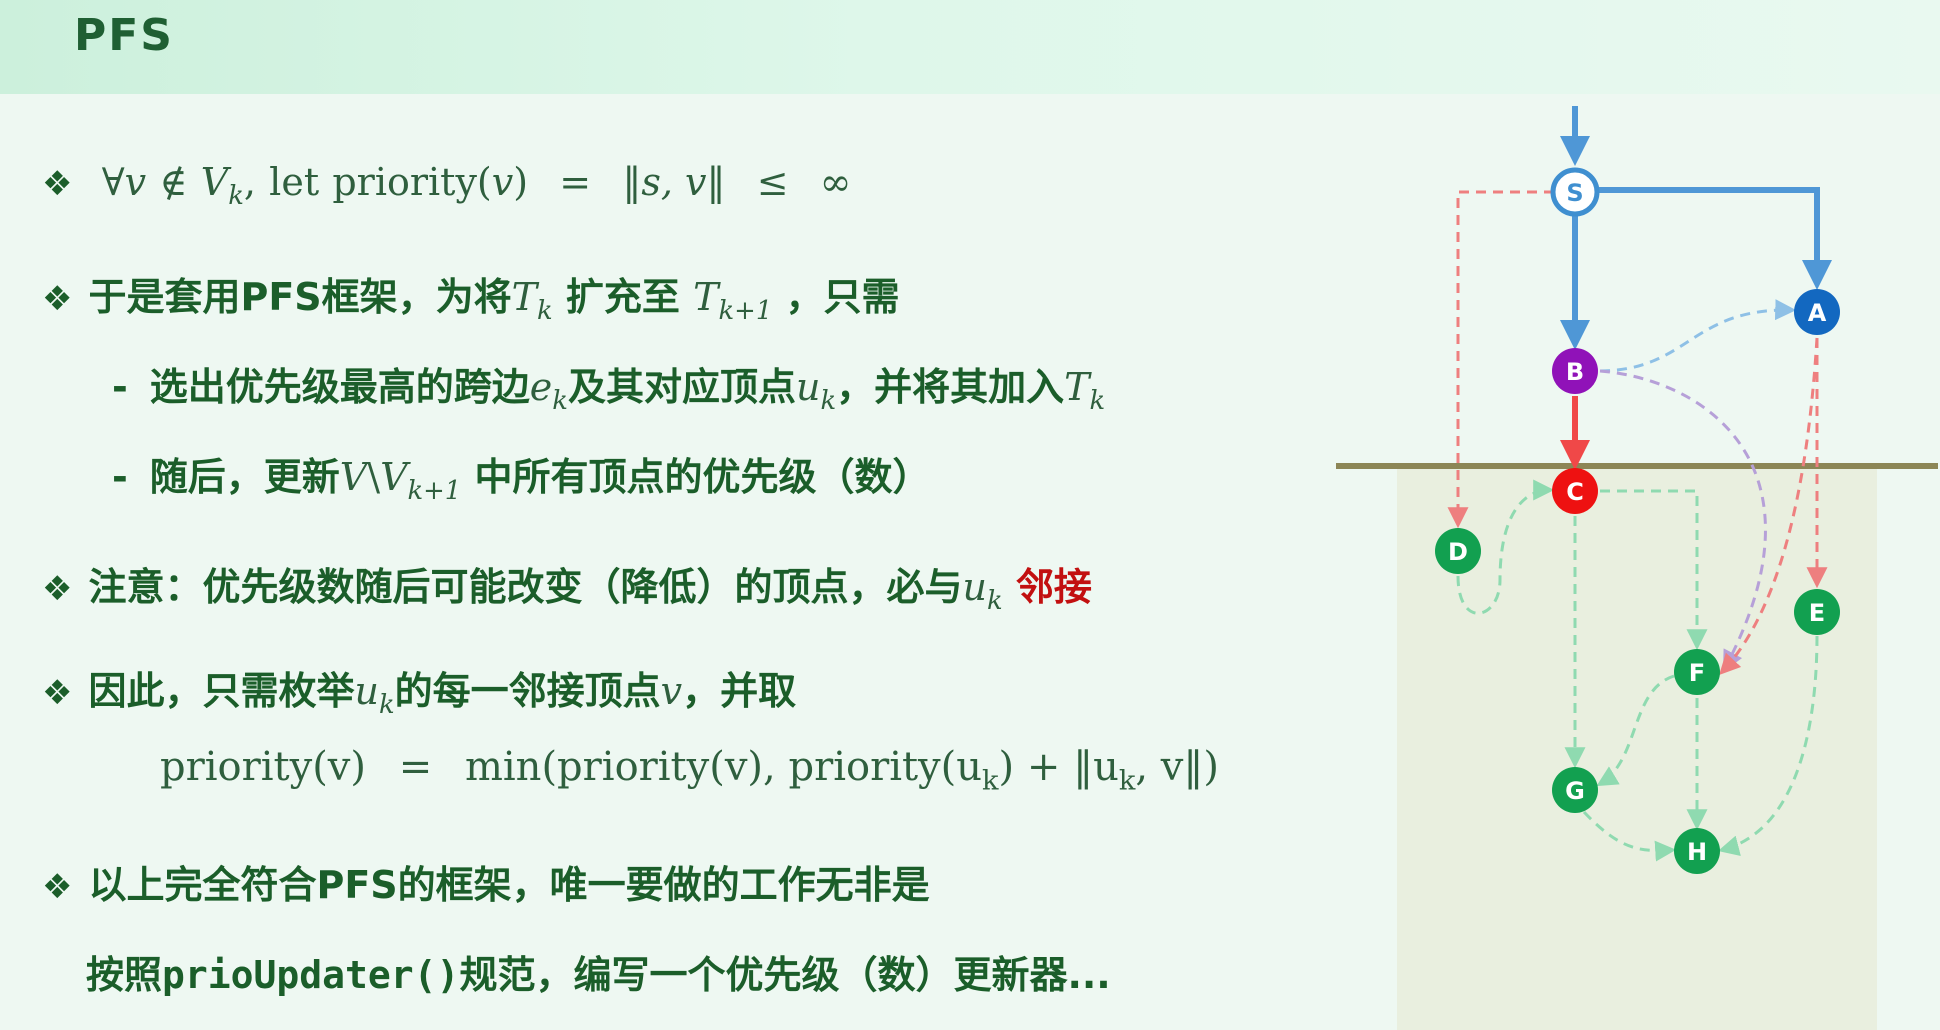 The height and width of the screenshot is (1030, 1940). Describe the element at coordinates (1698, 336) in the screenshot. I see `edge-B-A` at that location.